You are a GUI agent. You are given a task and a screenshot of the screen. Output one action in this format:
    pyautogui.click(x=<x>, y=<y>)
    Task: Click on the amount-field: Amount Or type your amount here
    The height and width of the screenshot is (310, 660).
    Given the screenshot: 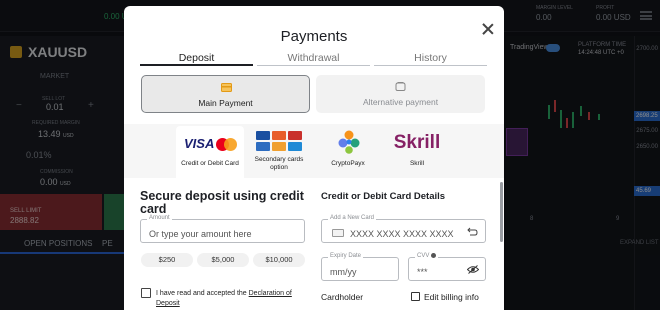 What is the action you would take?
    pyautogui.click(x=222, y=229)
    